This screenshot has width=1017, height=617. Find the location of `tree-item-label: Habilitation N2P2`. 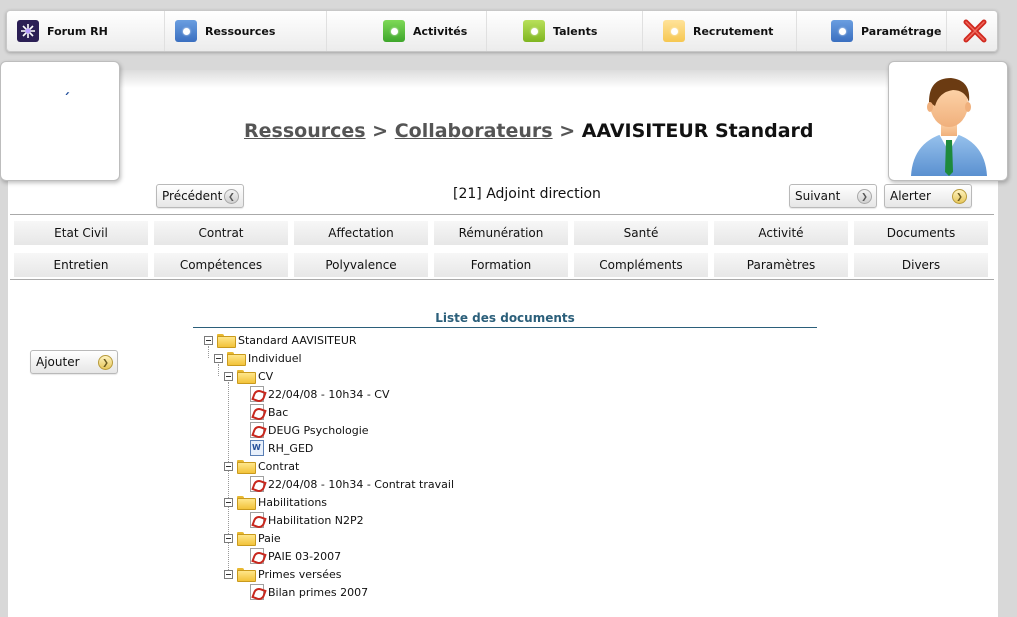

tree-item-label: Habilitation N2P2 is located at coordinates (316, 520).